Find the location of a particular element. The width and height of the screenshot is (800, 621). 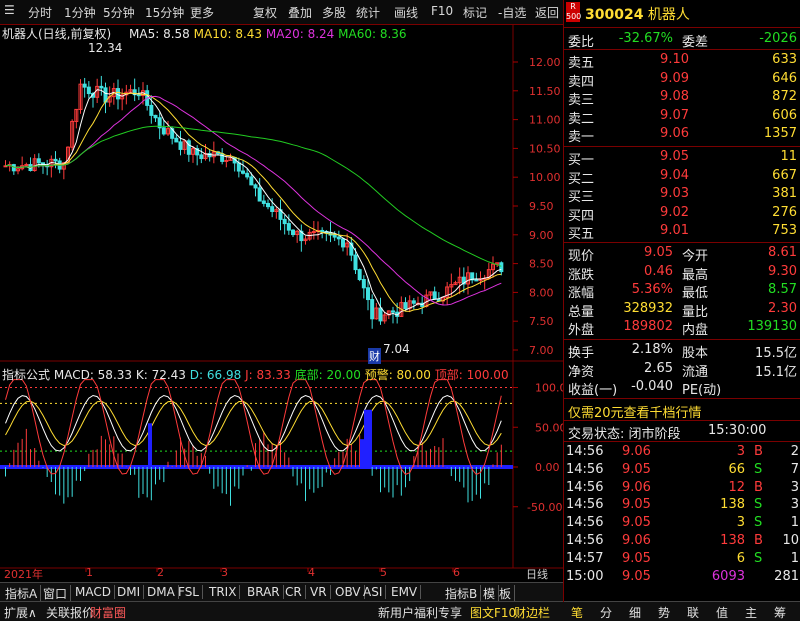

month-label: 2 is located at coordinates (160, 572).